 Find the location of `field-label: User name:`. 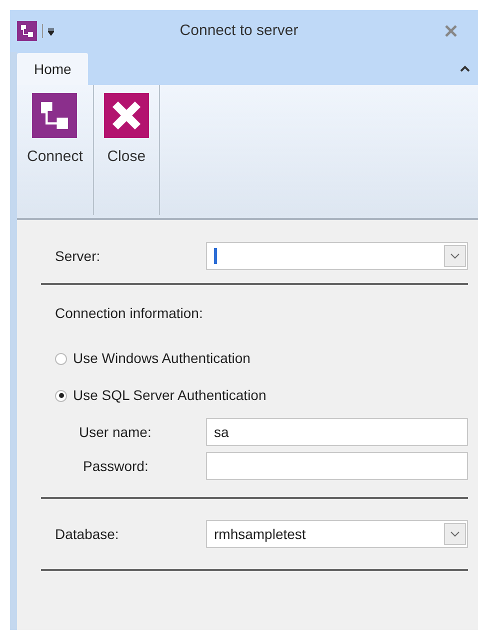

field-label: User name: is located at coordinates (115, 432).